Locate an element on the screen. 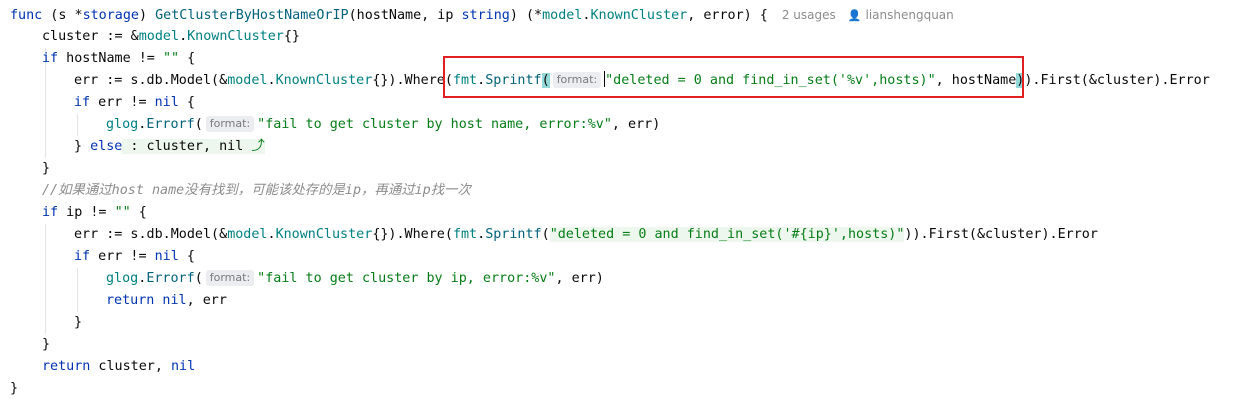 Image resolution: width=1250 pixels, height=402 pixels. author-name: lianshengquan is located at coordinates (909, 15).